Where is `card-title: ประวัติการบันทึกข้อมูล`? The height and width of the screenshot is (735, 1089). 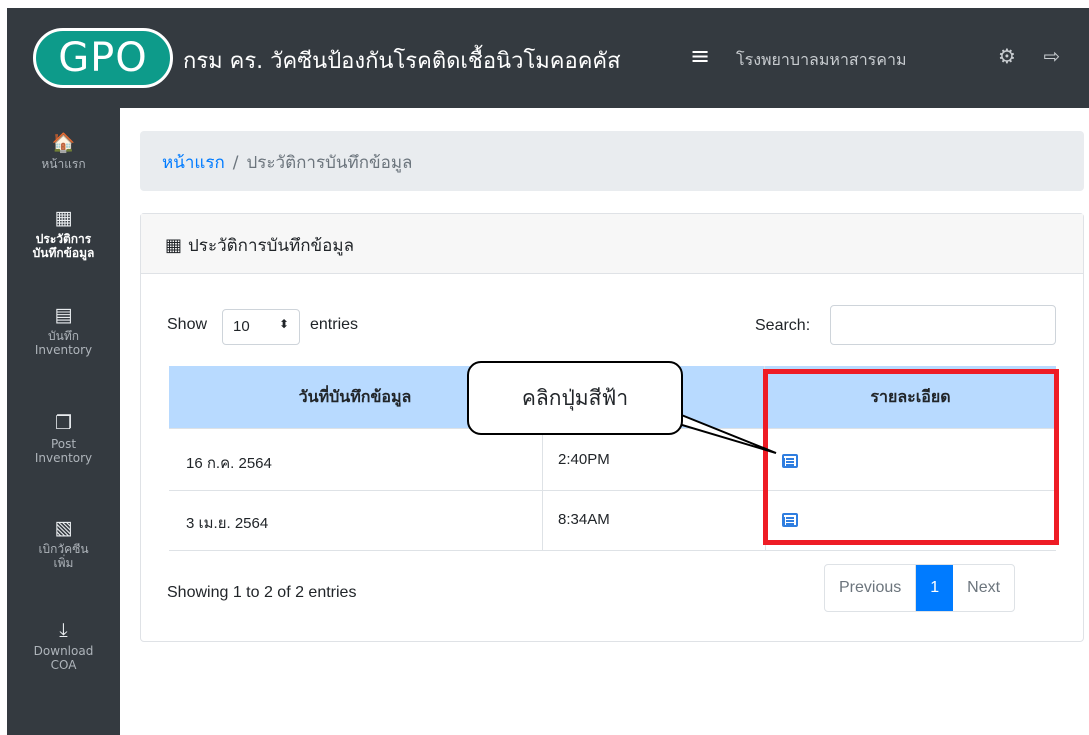 card-title: ประวัติการบันทึกข้อมูล is located at coordinates (271, 246).